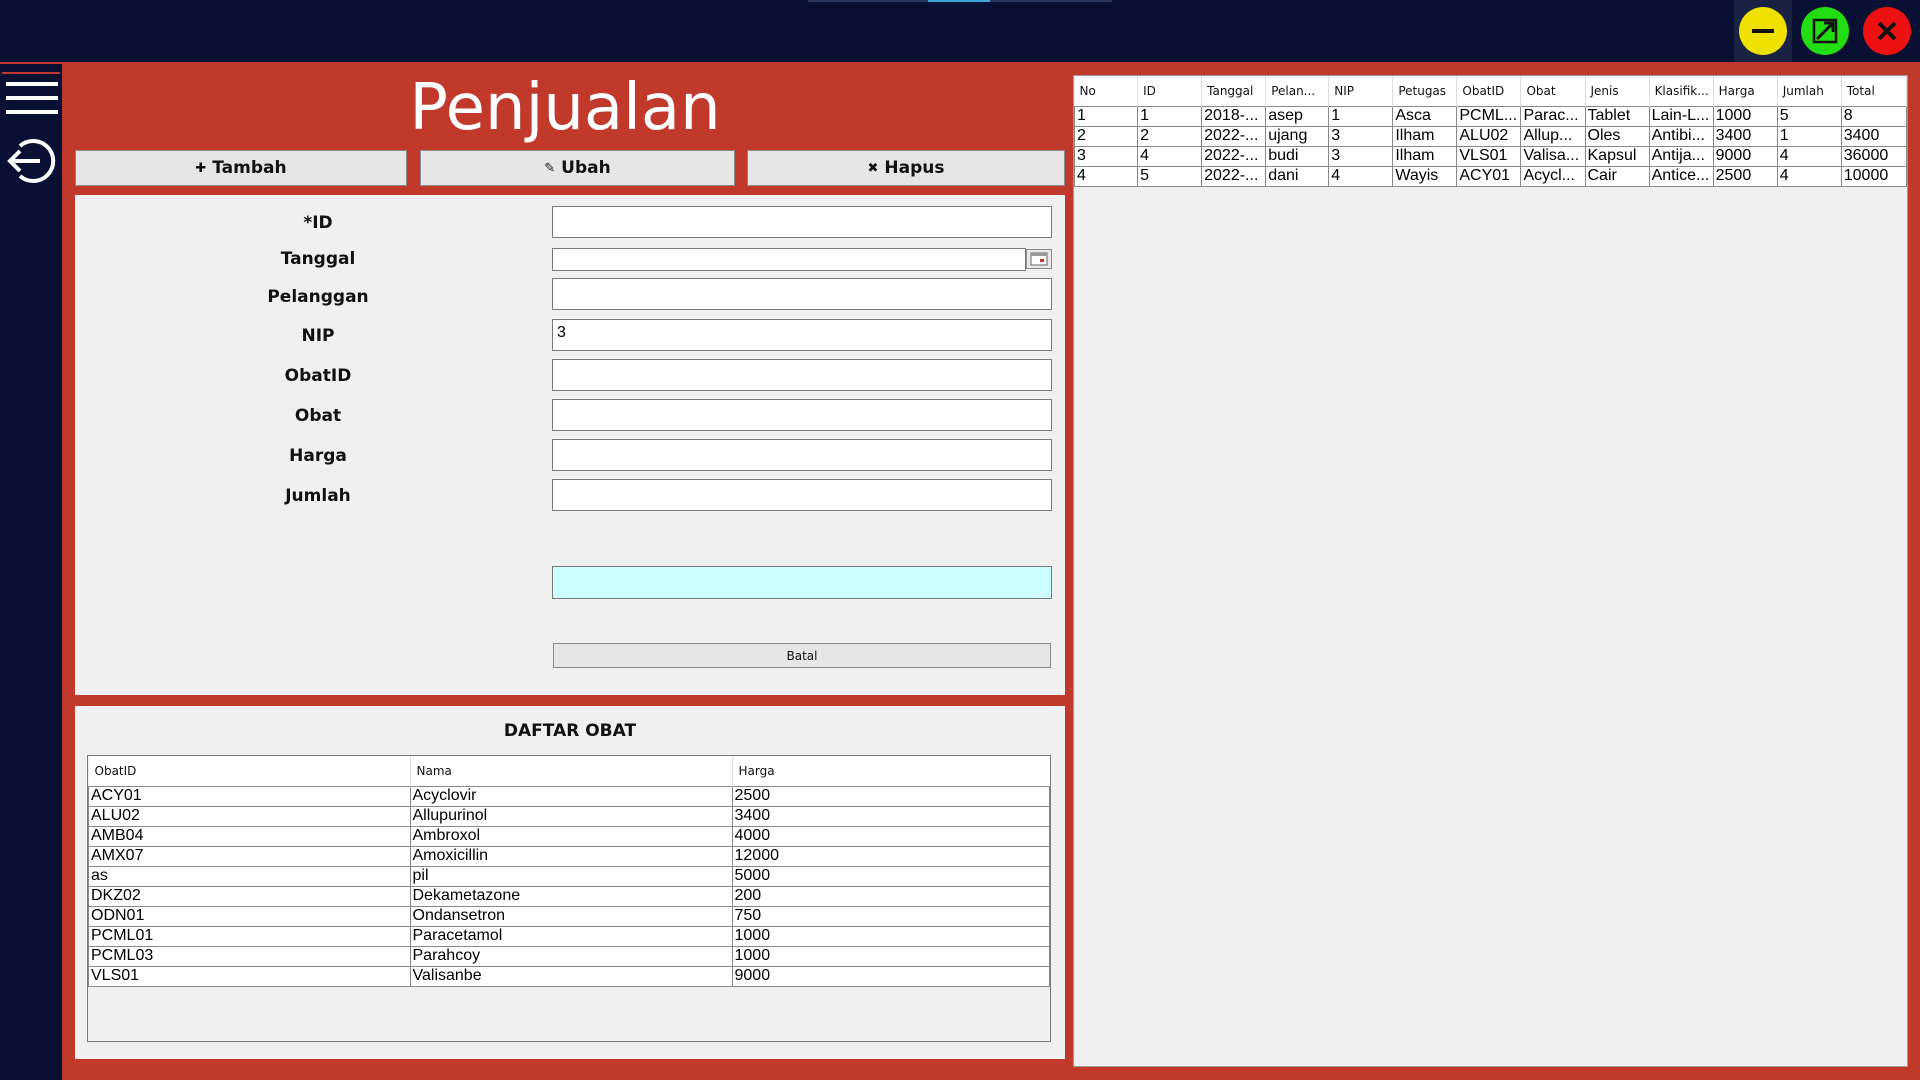  Describe the element at coordinates (586, 168) in the screenshot. I see `edit-button-label: Ubah` at that location.